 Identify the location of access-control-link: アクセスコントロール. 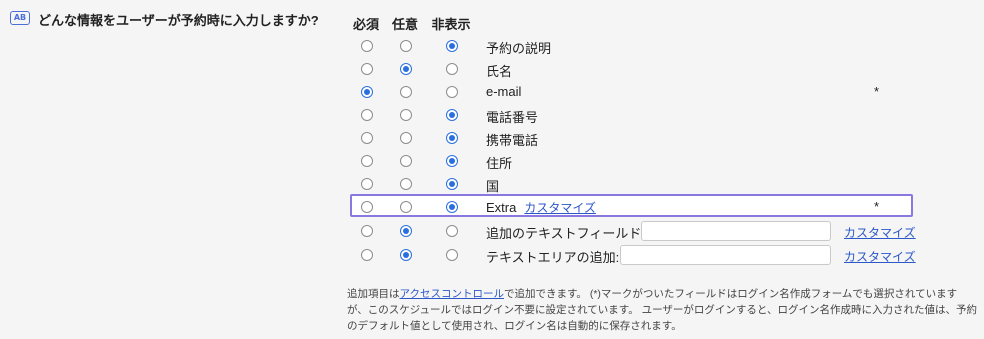
(452, 294).